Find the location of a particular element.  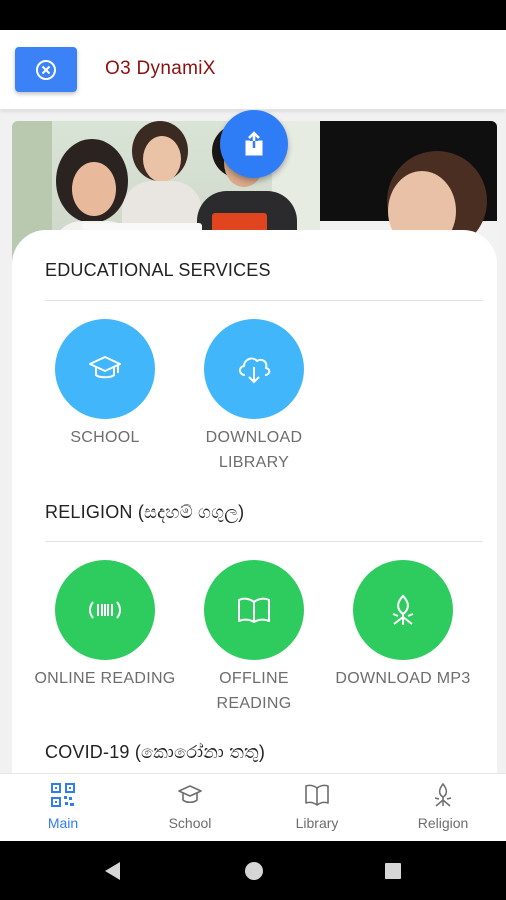

book-open-icon is located at coordinates (254, 610).